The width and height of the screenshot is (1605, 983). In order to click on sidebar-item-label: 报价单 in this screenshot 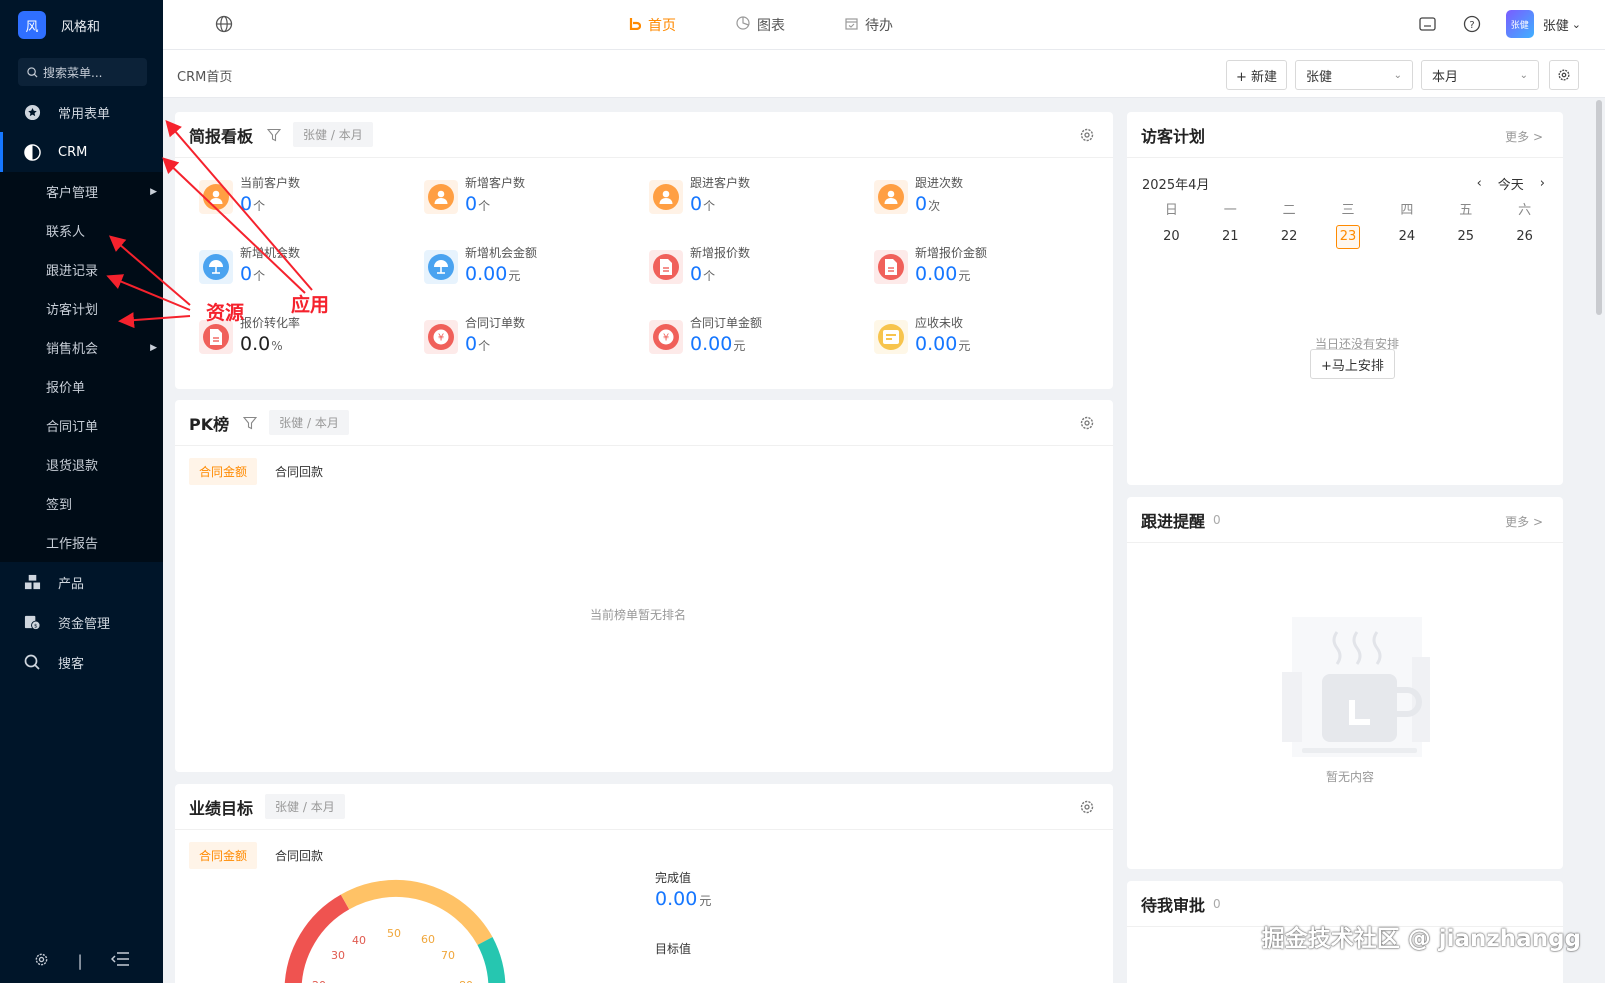, I will do `click(66, 388)`.